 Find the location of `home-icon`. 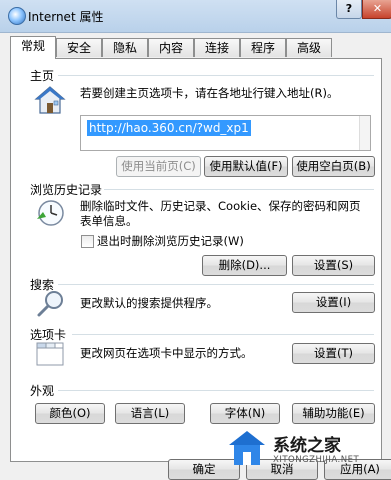

home-icon is located at coordinates (50, 100).